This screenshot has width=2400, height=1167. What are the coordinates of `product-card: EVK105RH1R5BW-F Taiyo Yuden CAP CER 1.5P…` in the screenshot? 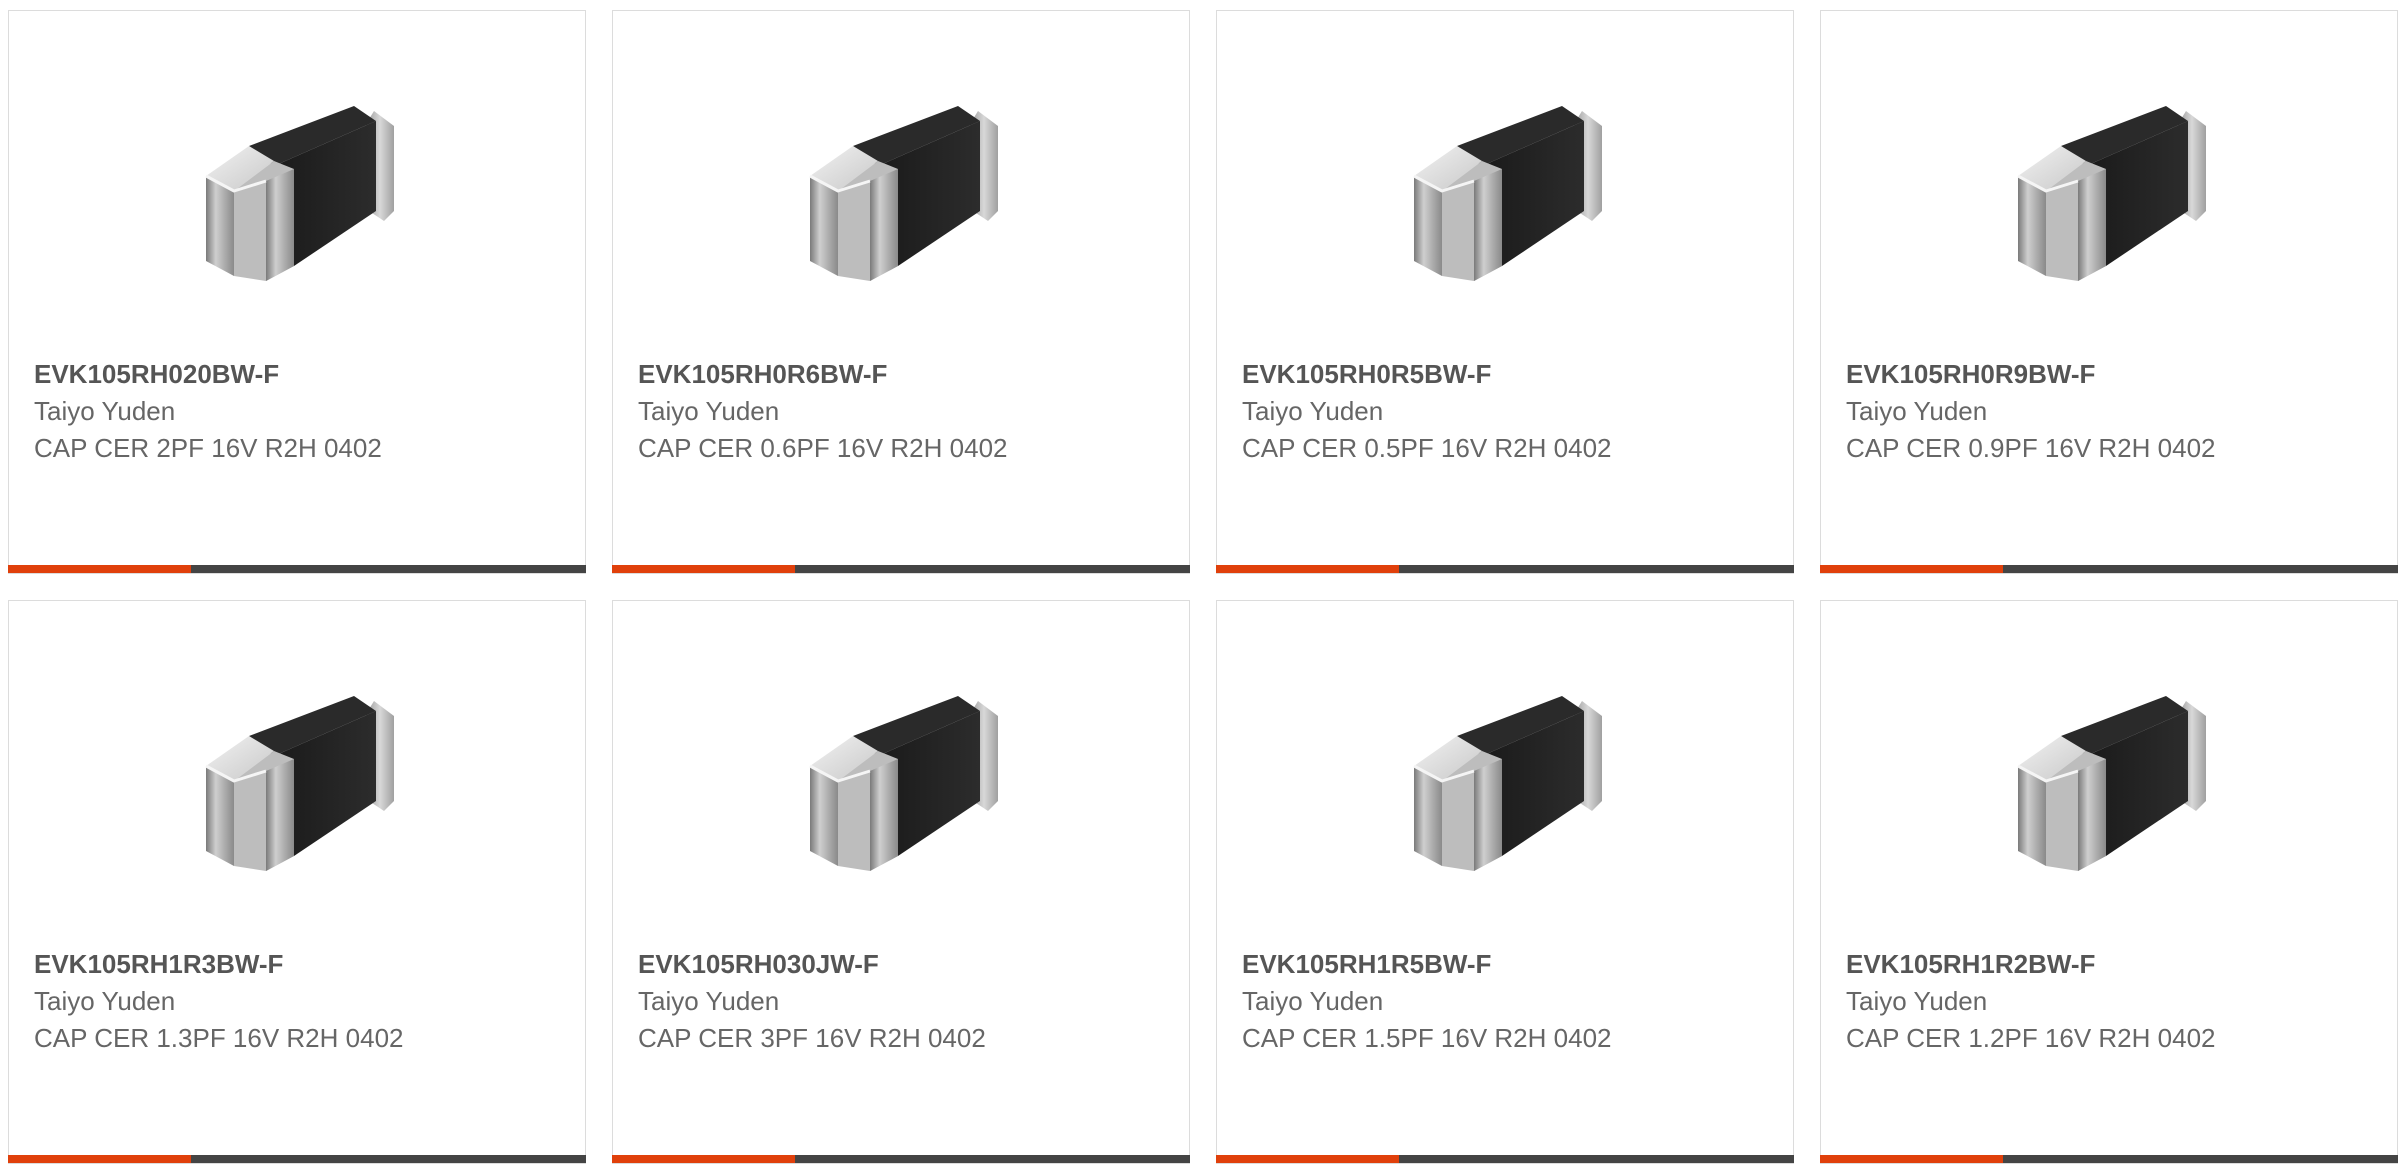 It's located at (1505, 882).